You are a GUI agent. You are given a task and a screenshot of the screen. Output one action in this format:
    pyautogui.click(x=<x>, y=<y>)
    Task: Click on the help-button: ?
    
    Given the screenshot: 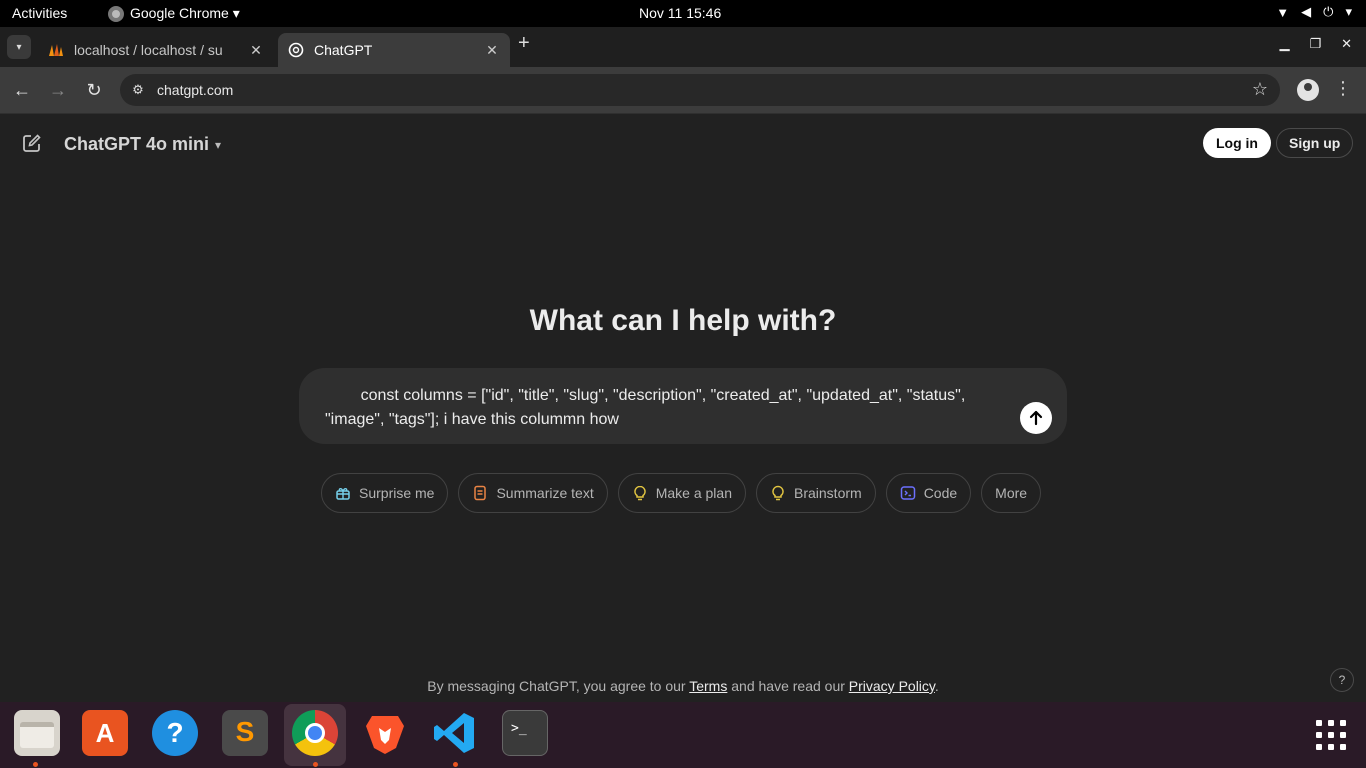 What is the action you would take?
    pyautogui.click(x=1342, y=680)
    